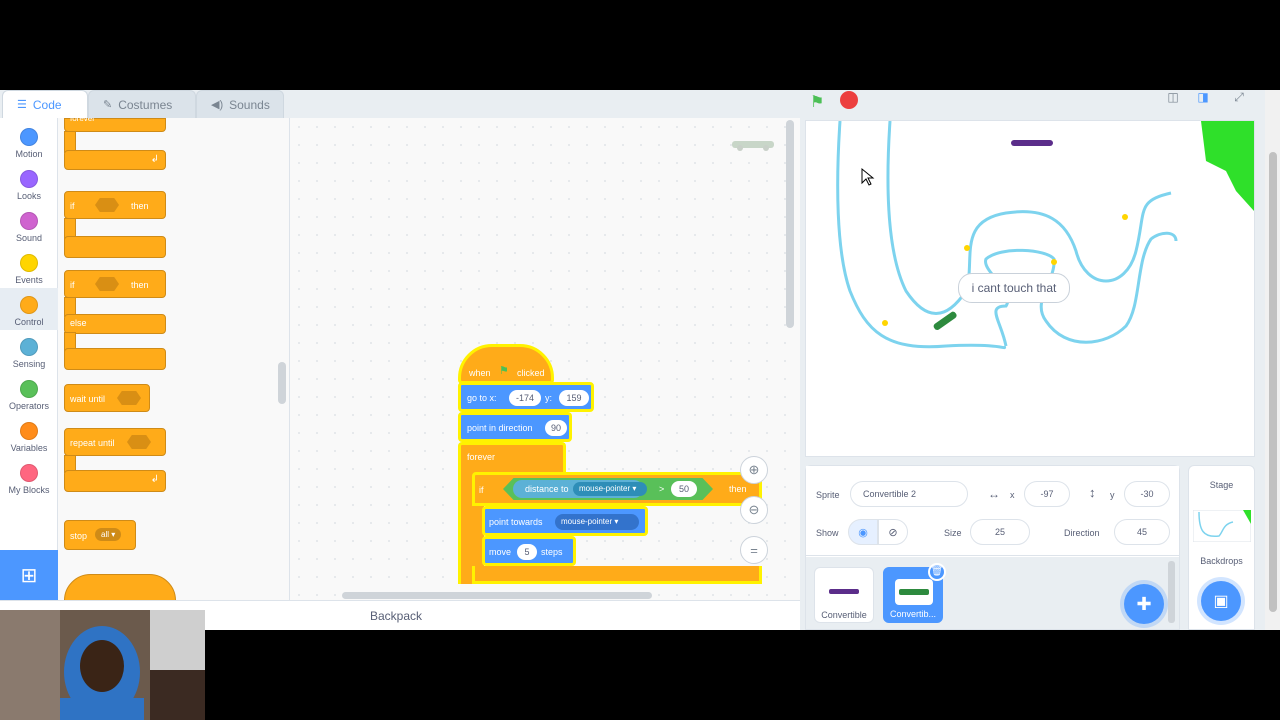 The width and height of the screenshot is (1280, 720). What do you see at coordinates (754, 470) in the screenshot?
I see `zoom-in-button: ⊕` at bounding box center [754, 470].